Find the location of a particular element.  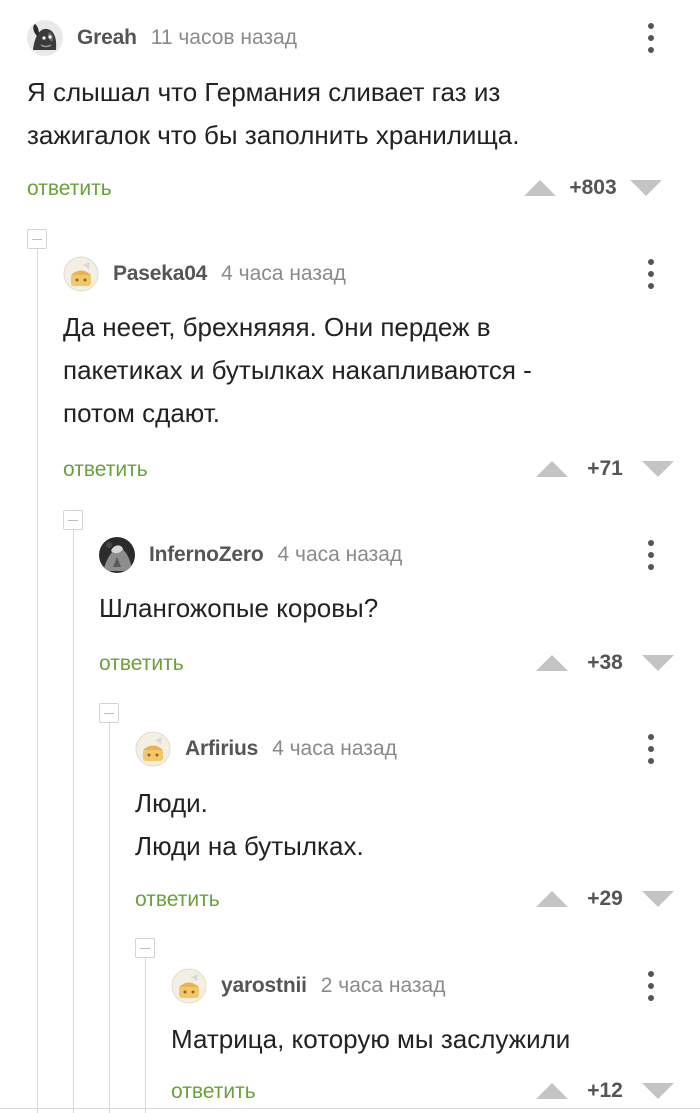

comment-rating: +71 is located at coordinates (605, 468).